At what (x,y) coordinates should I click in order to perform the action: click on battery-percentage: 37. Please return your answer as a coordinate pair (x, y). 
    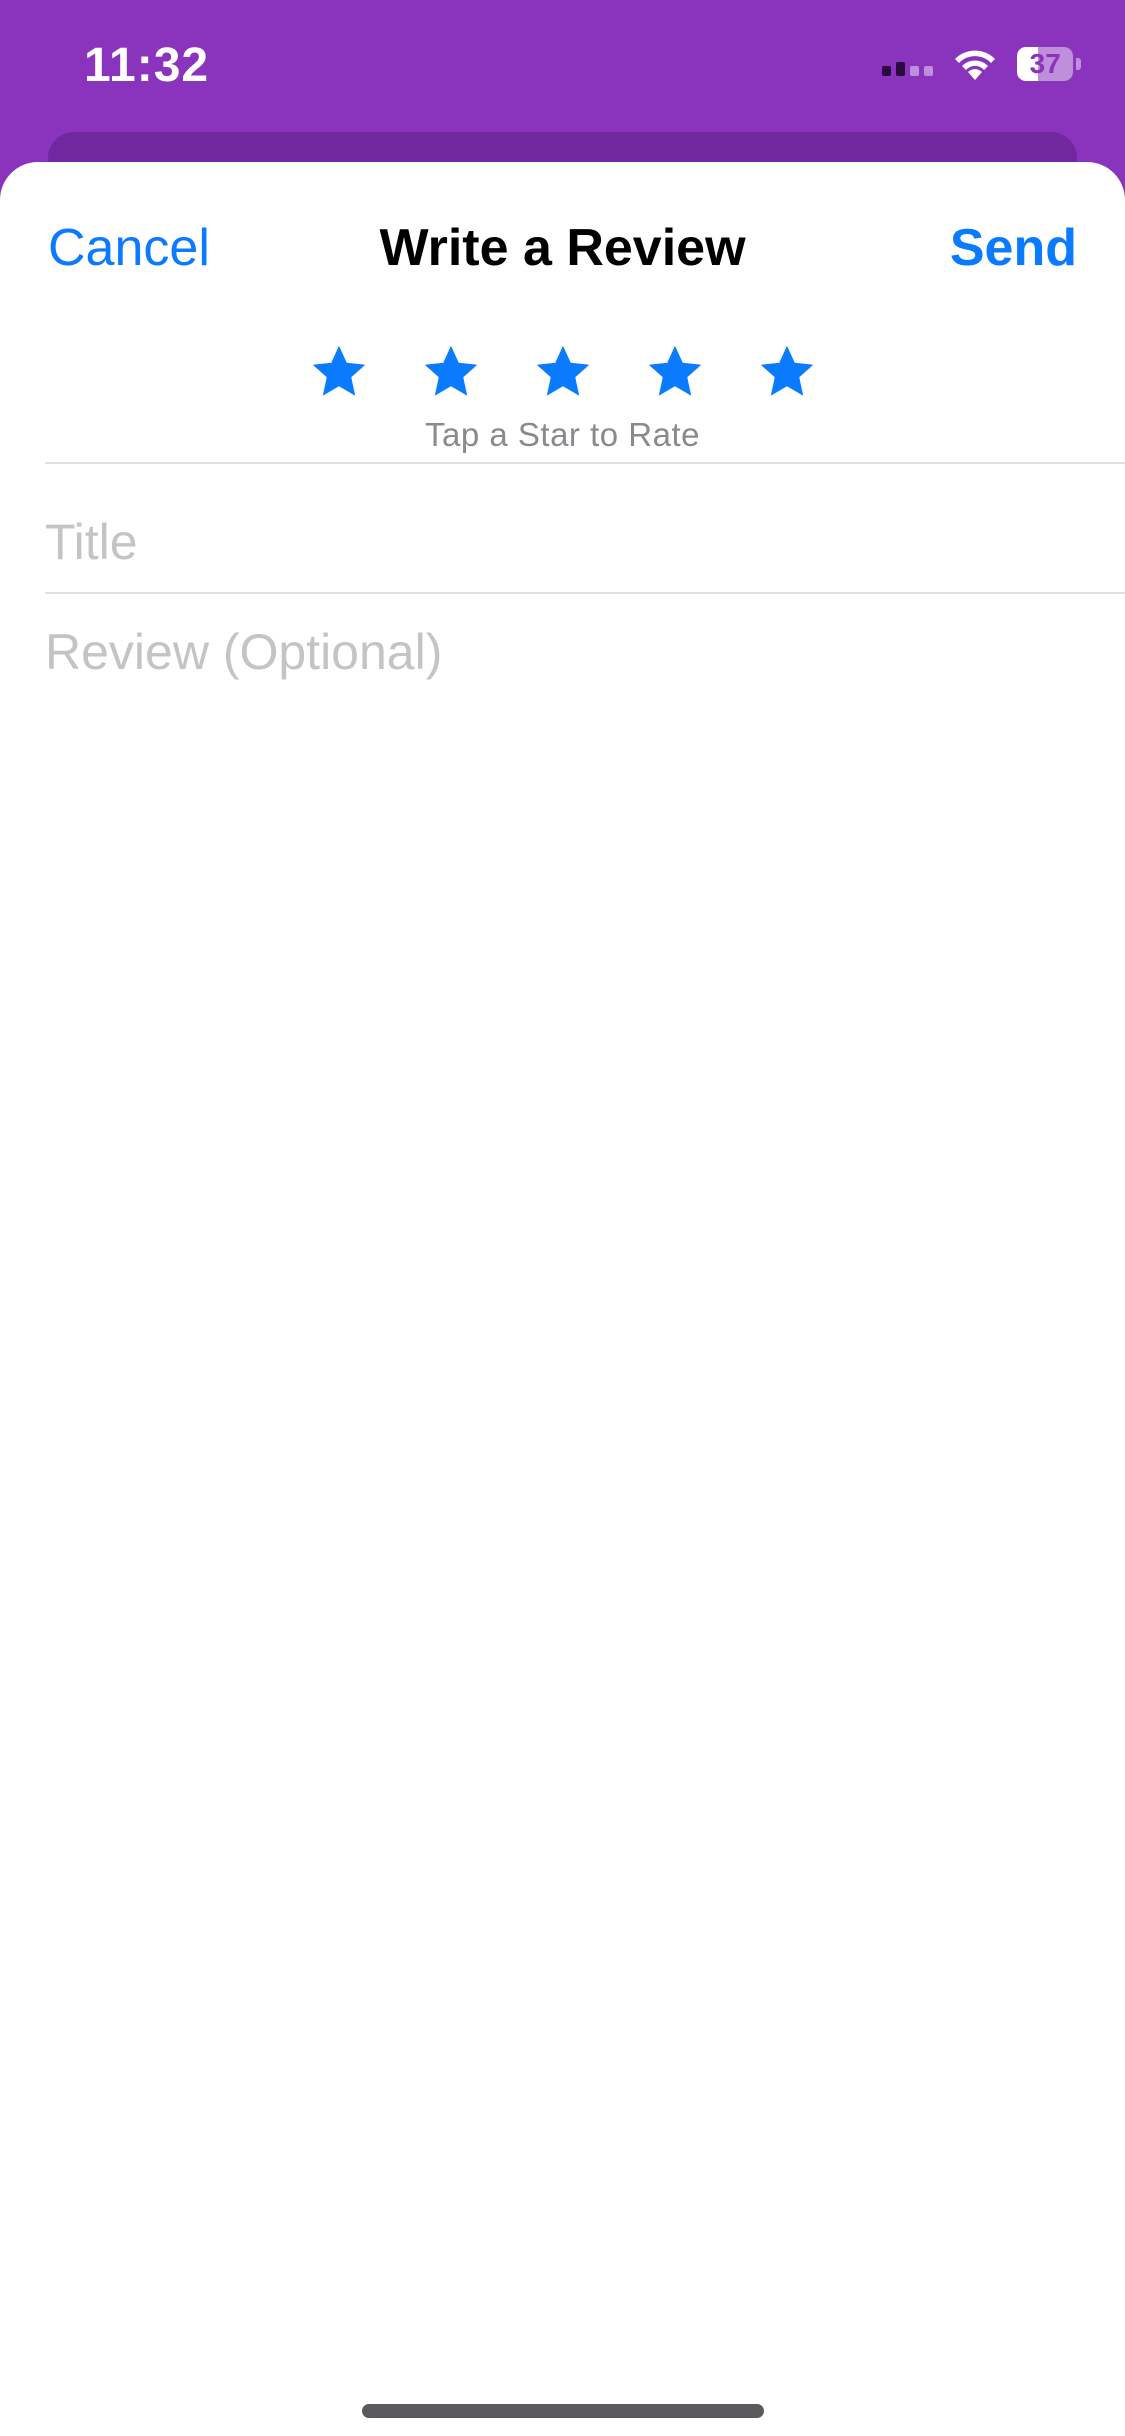
    Looking at the image, I should click on (1045, 63).